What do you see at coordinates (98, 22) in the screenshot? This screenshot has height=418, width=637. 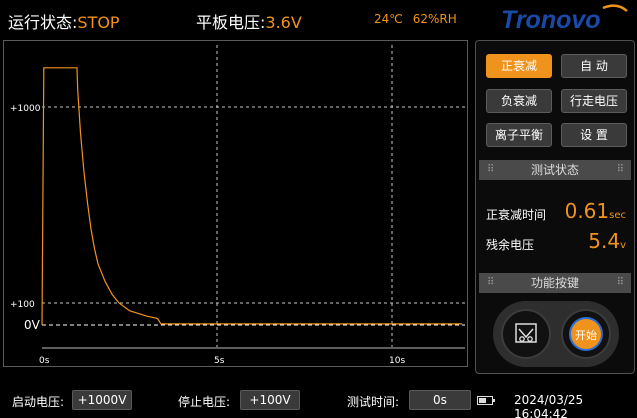 I see `run-status-value: STOP` at bounding box center [98, 22].